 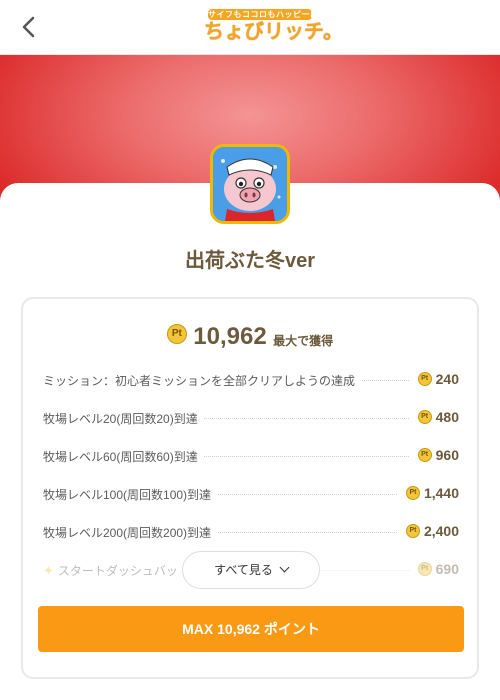 I want to click on mission-points: 690, so click(x=447, y=568).